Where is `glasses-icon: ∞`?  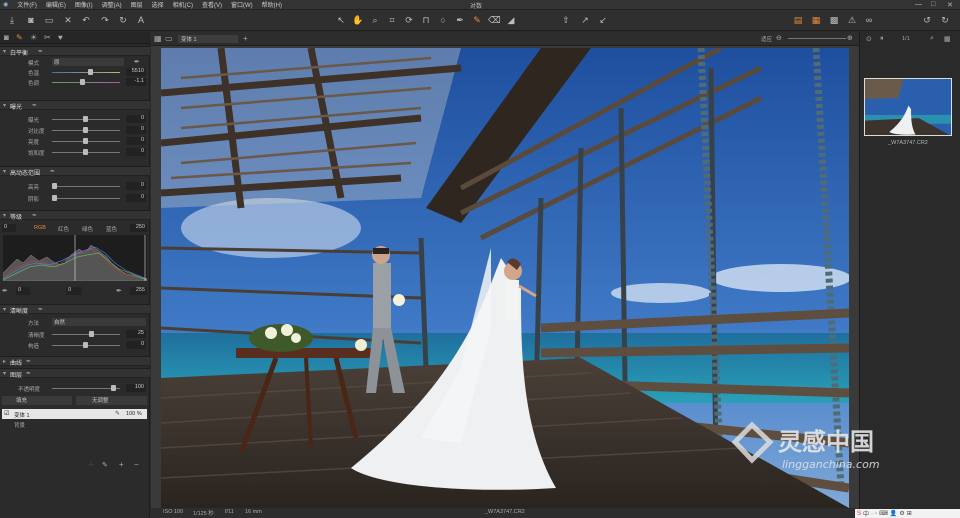
glasses-icon: ∞ is located at coordinates (869, 20).